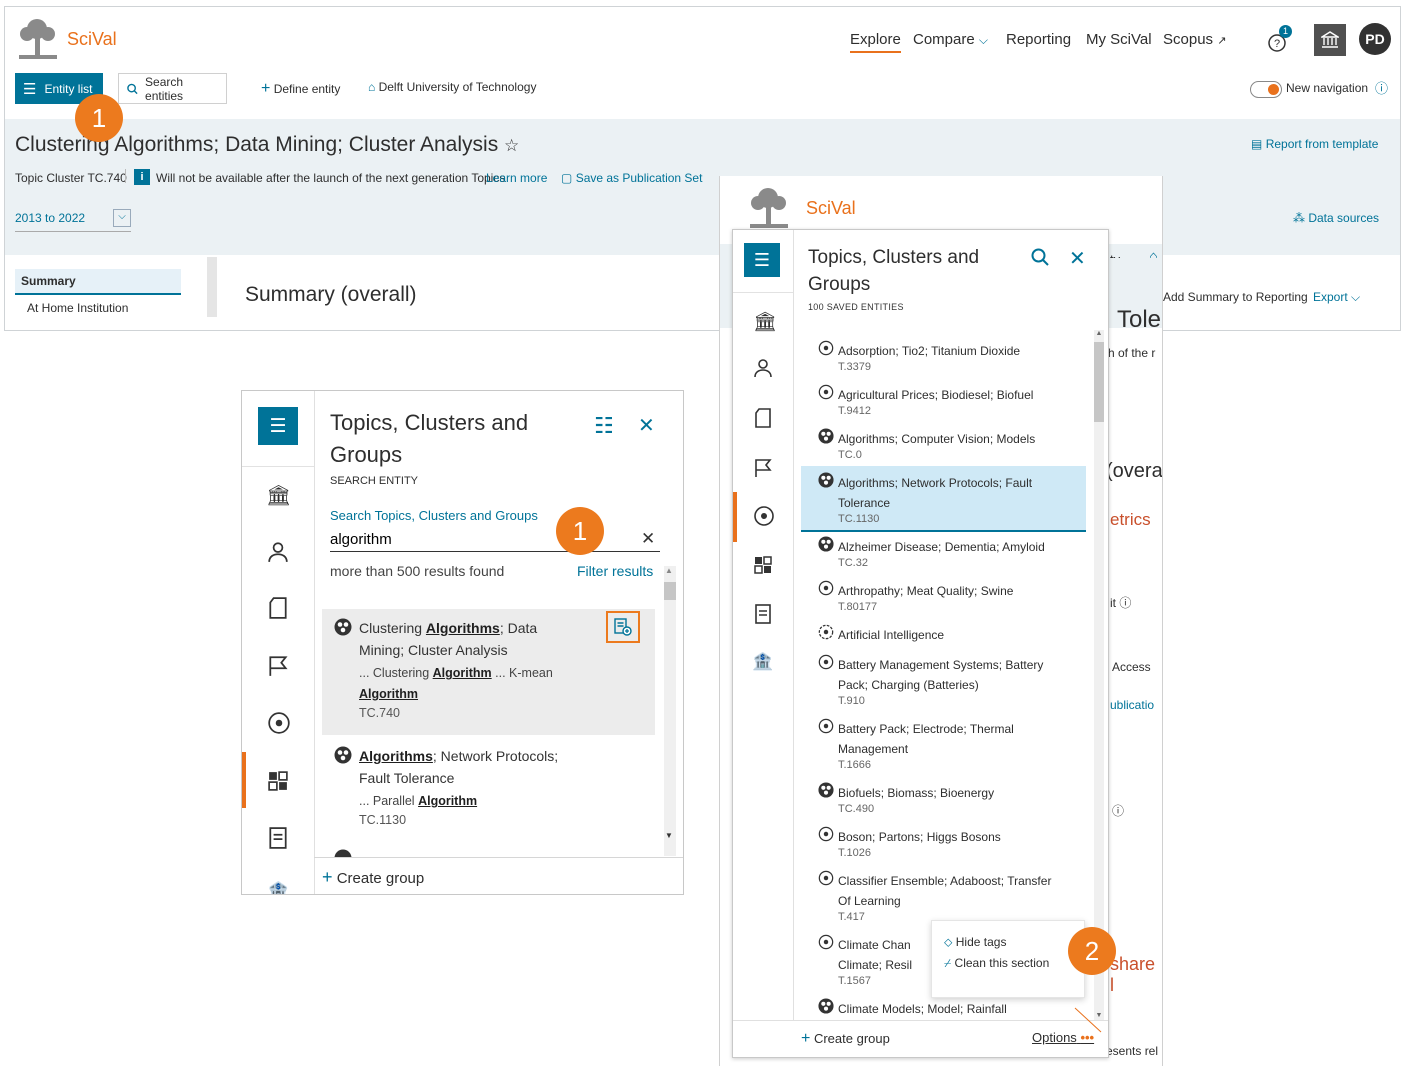 This screenshot has height=1066, width=1404. I want to click on saved-entity-item: Algorithms; Computer Vision; Models TC.0, so click(943, 444).